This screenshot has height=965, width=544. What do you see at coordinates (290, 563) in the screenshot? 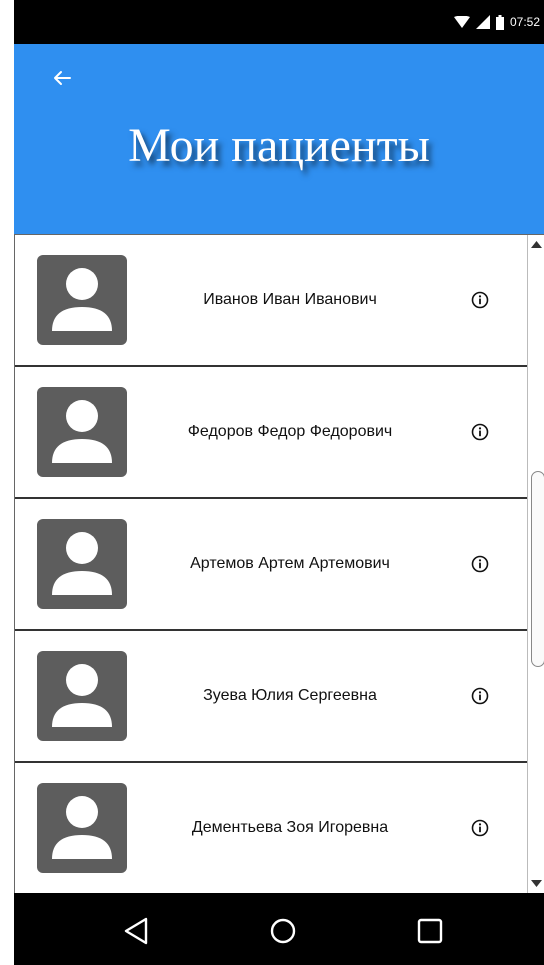
I see `patient-name: Артемов Артем Артемович` at bounding box center [290, 563].